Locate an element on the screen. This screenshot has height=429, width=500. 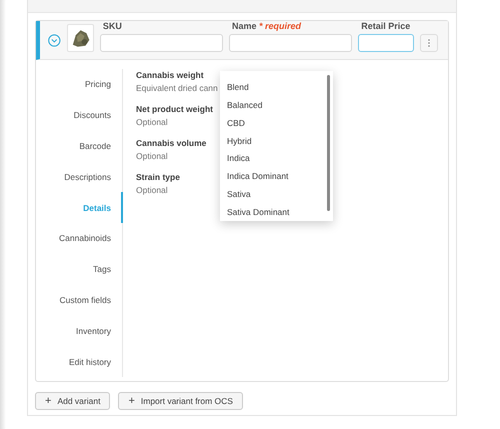
dropdown-option: Indica is located at coordinates (273, 159).